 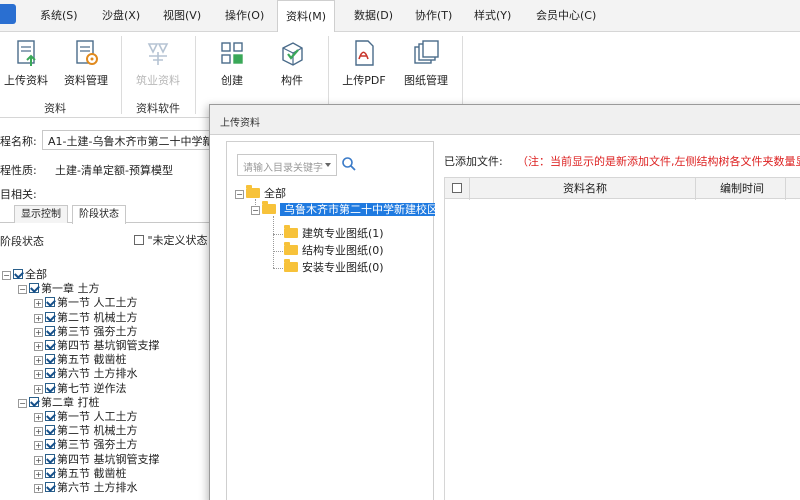 I want to click on menu-operation: 操作(O), so click(x=244, y=16).